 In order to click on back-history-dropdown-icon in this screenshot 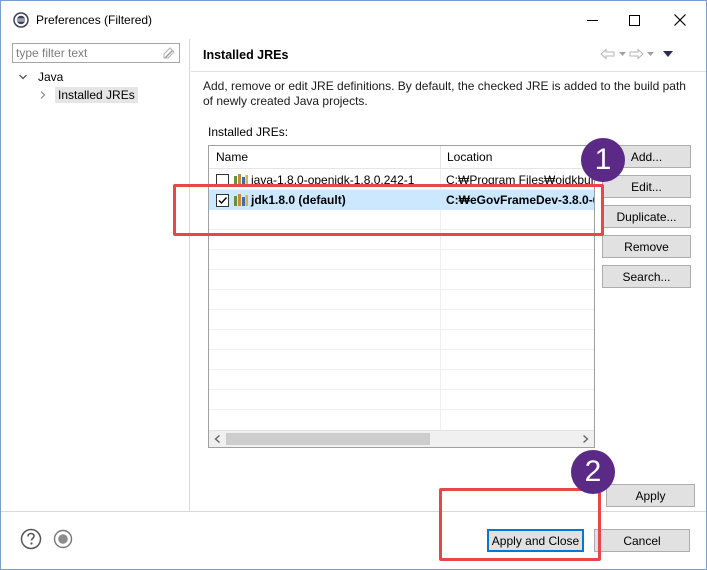, I will do `click(622, 54)`.